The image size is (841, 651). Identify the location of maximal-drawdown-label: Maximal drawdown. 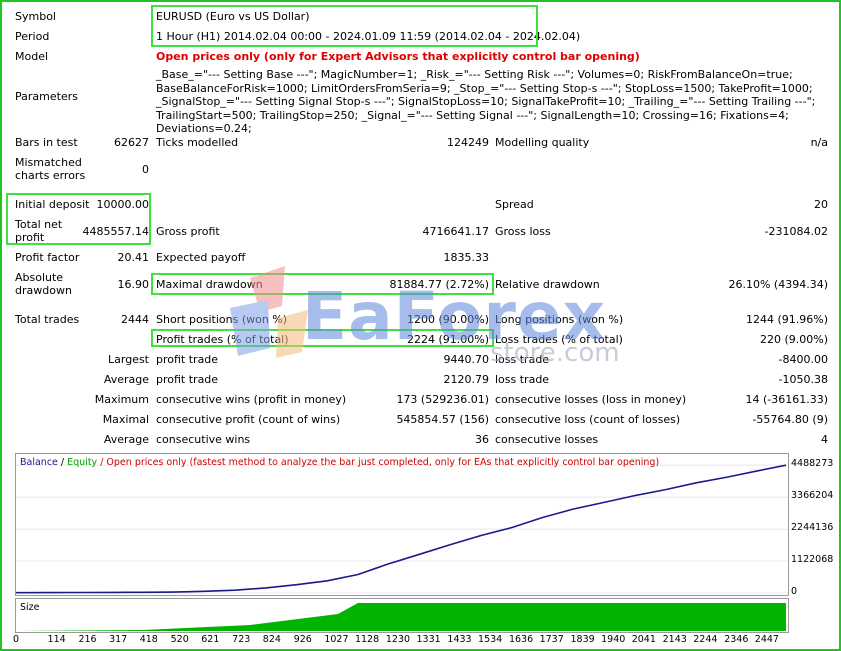
(209, 284).